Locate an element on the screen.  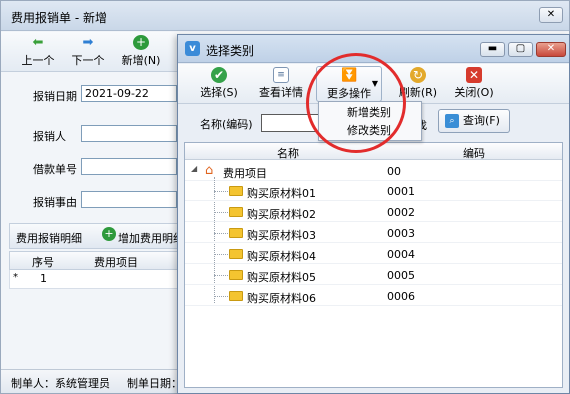
prev-label: 上一个 is located at coordinates (38, 60).